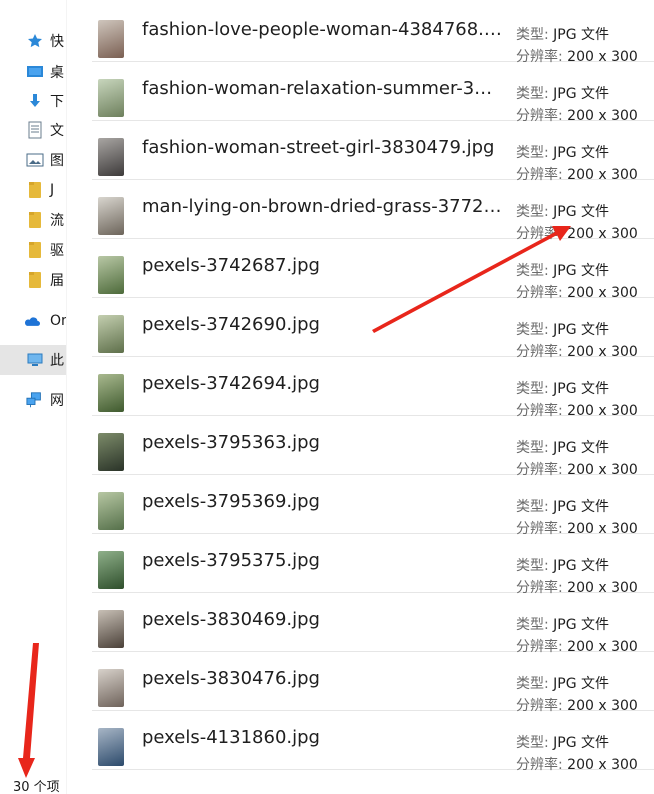  I want to click on sidebar-item-folder-2: 流, so click(33, 220).